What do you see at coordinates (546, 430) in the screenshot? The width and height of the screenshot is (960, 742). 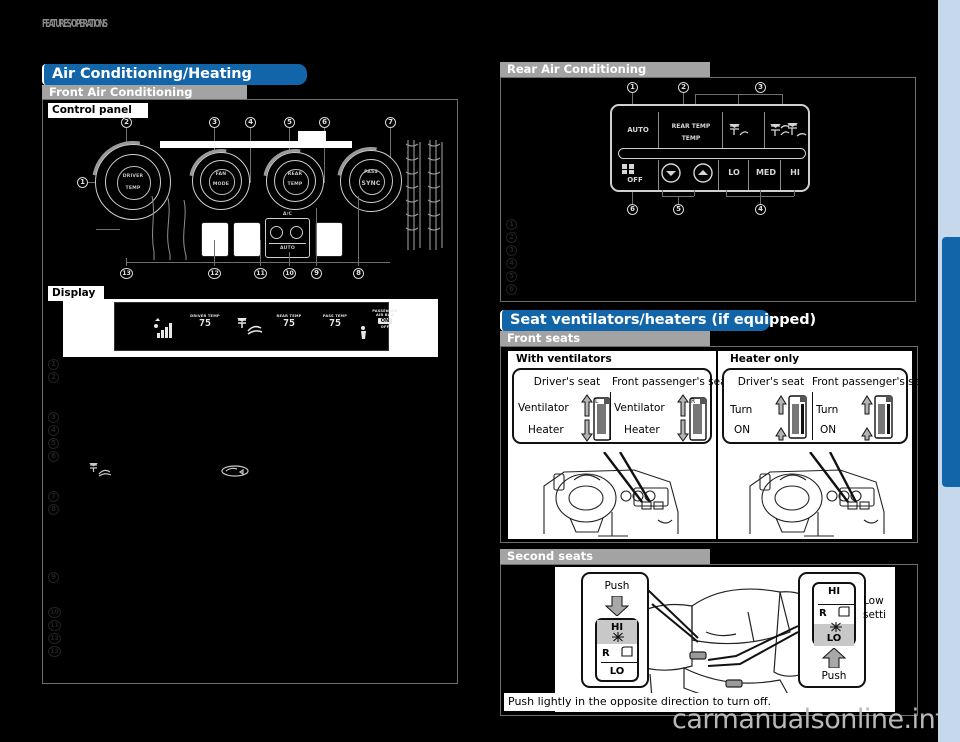 I see `label-heater-driver: Heater` at bounding box center [546, 430].